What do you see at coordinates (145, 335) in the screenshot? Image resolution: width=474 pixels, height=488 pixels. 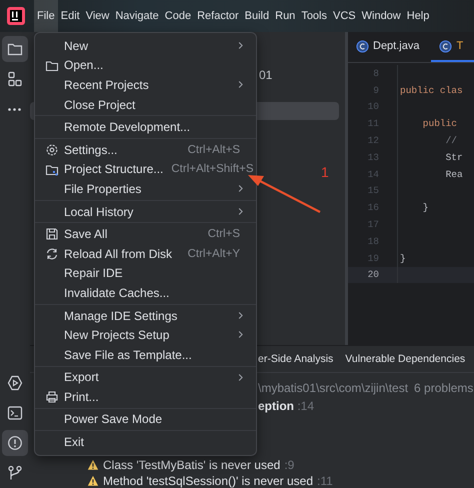 I see `menu-item: New Projects Setup` at bounding box center [145, 335].